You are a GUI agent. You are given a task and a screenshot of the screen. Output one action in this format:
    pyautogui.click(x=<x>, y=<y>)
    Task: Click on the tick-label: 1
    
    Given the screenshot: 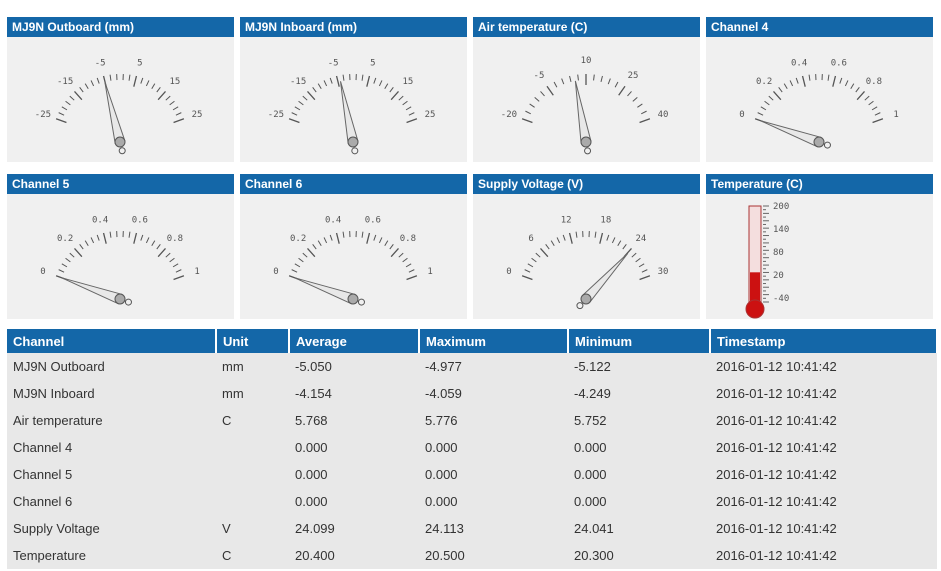 What is the action you would take?
    pyautogui.click(x=895, y=115)
    